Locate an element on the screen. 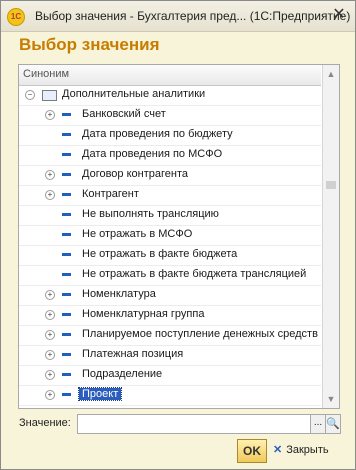 The width and height of the screenshot is (356, 470). tree-row-label: Подразделение is located at coordinates (122, 374).